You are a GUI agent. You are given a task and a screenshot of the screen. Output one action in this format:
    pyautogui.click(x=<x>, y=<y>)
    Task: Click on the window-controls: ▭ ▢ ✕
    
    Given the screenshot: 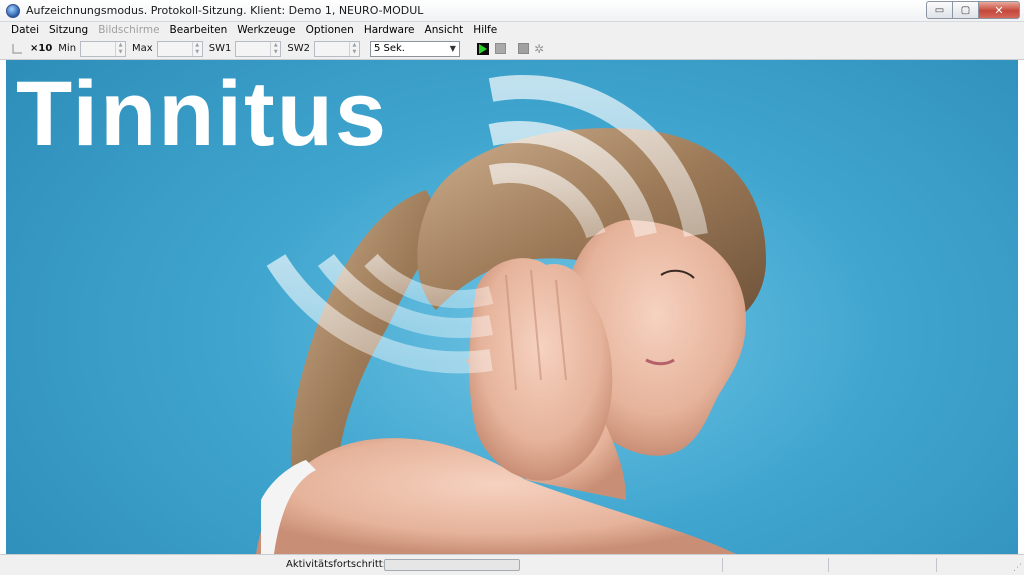 What is the action you would take?
    pyautogui.click(x=973, y=10)
    